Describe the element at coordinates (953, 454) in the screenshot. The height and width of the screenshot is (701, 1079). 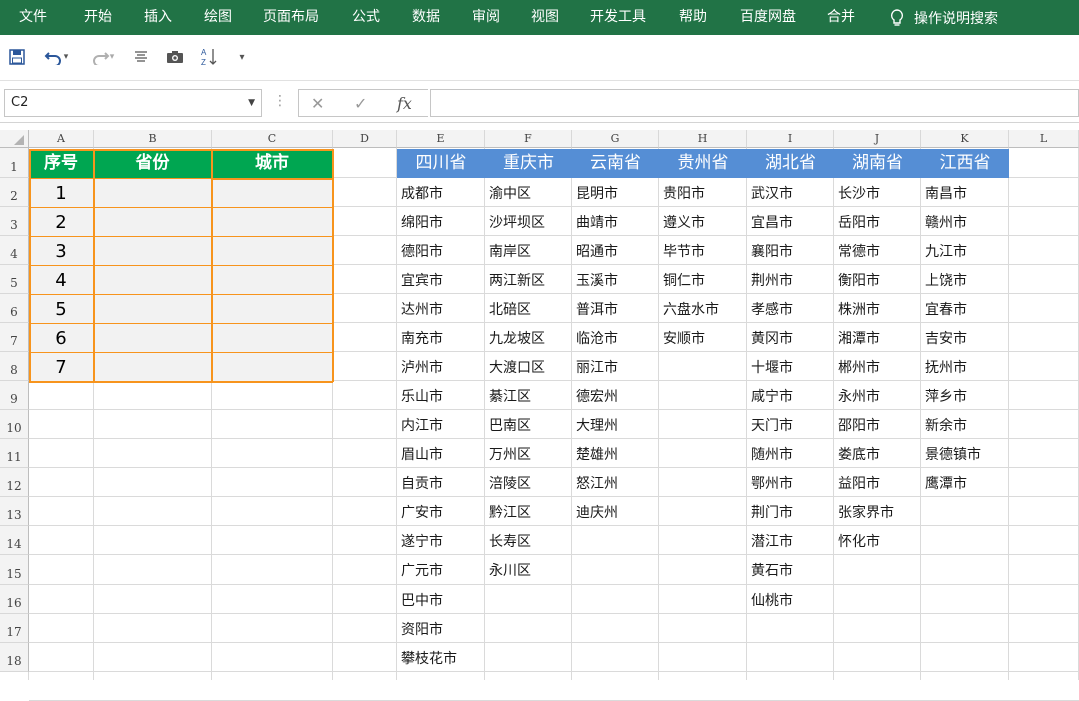
I see `city-cell: 景德镇市` at that location.